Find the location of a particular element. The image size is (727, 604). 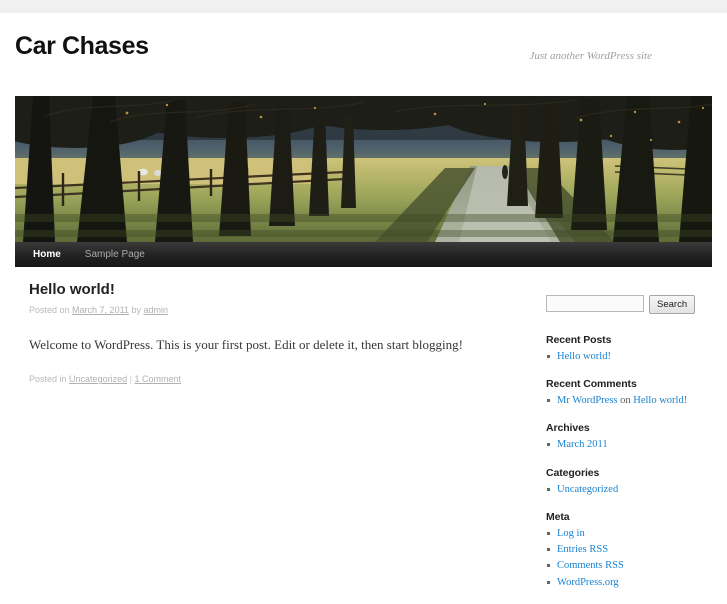

search-form: Search is located at coordinates (631, 304).